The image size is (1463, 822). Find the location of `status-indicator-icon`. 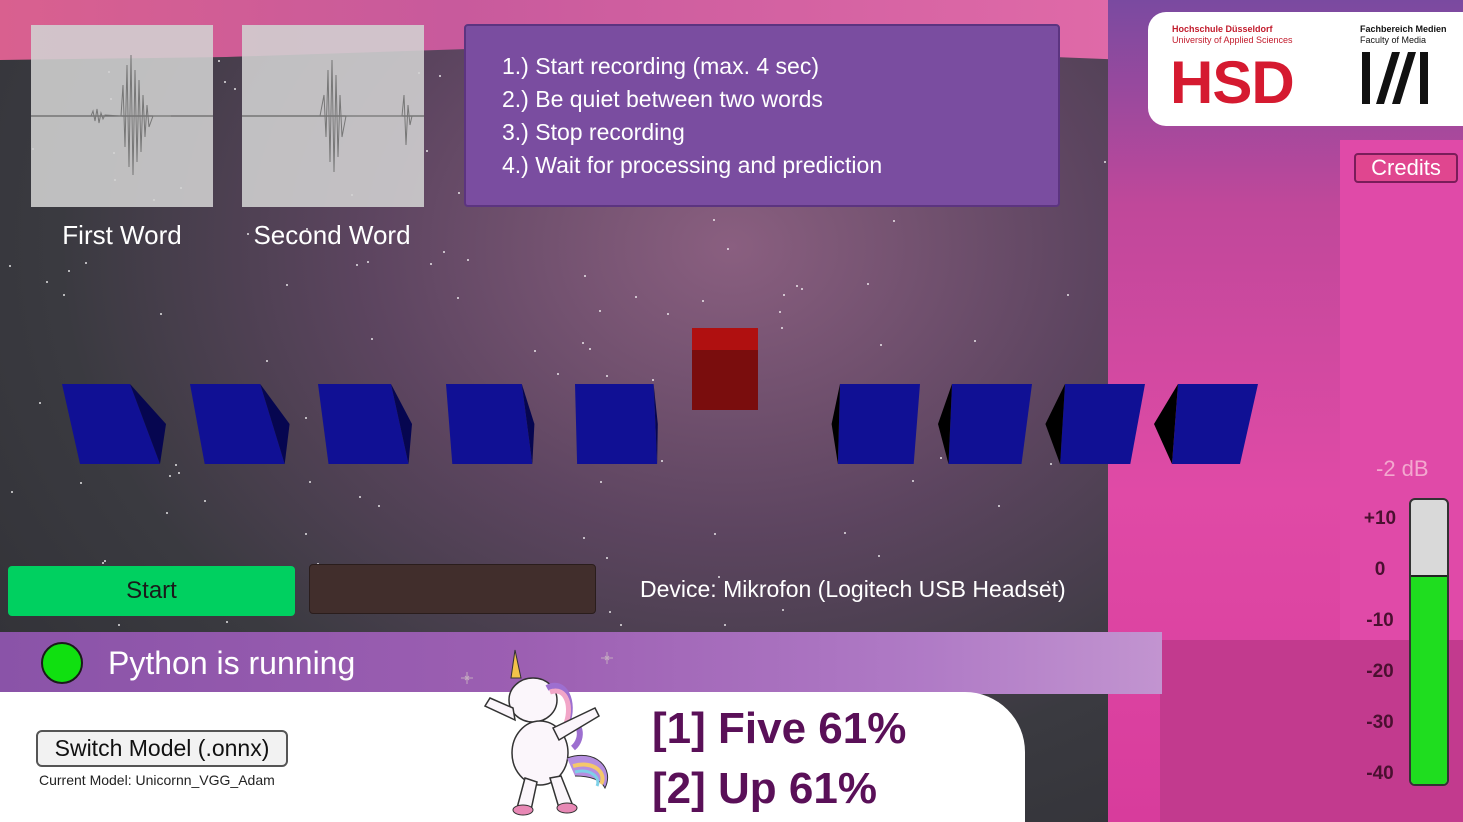

status-indicator-icon is located at coordinates (62, 663).